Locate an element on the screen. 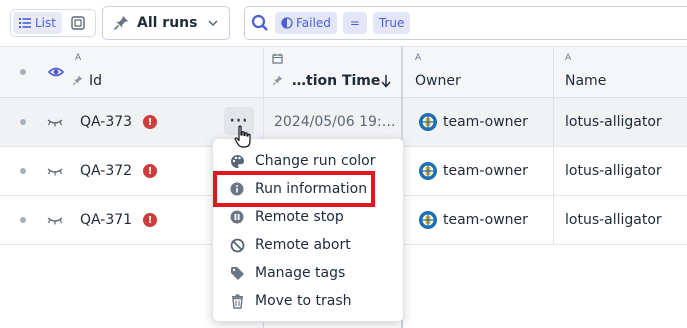  column-divider is located at coordinates (553, 171).